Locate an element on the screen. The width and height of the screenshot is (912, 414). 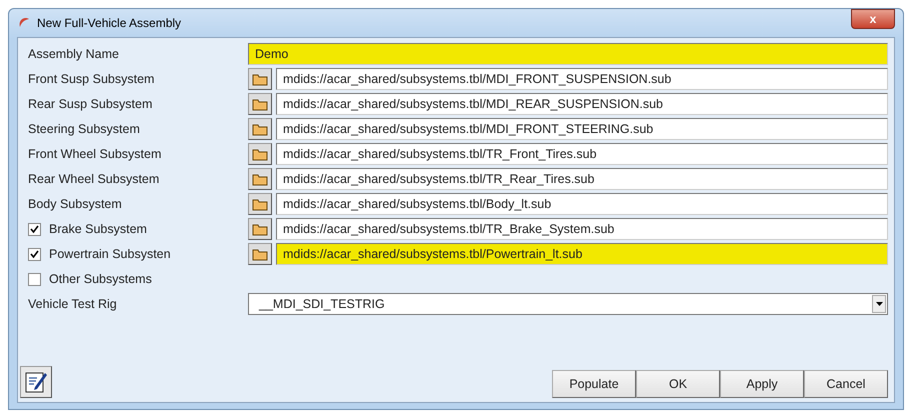
field-label: Assembly Name is located at coordinates (73, 54).